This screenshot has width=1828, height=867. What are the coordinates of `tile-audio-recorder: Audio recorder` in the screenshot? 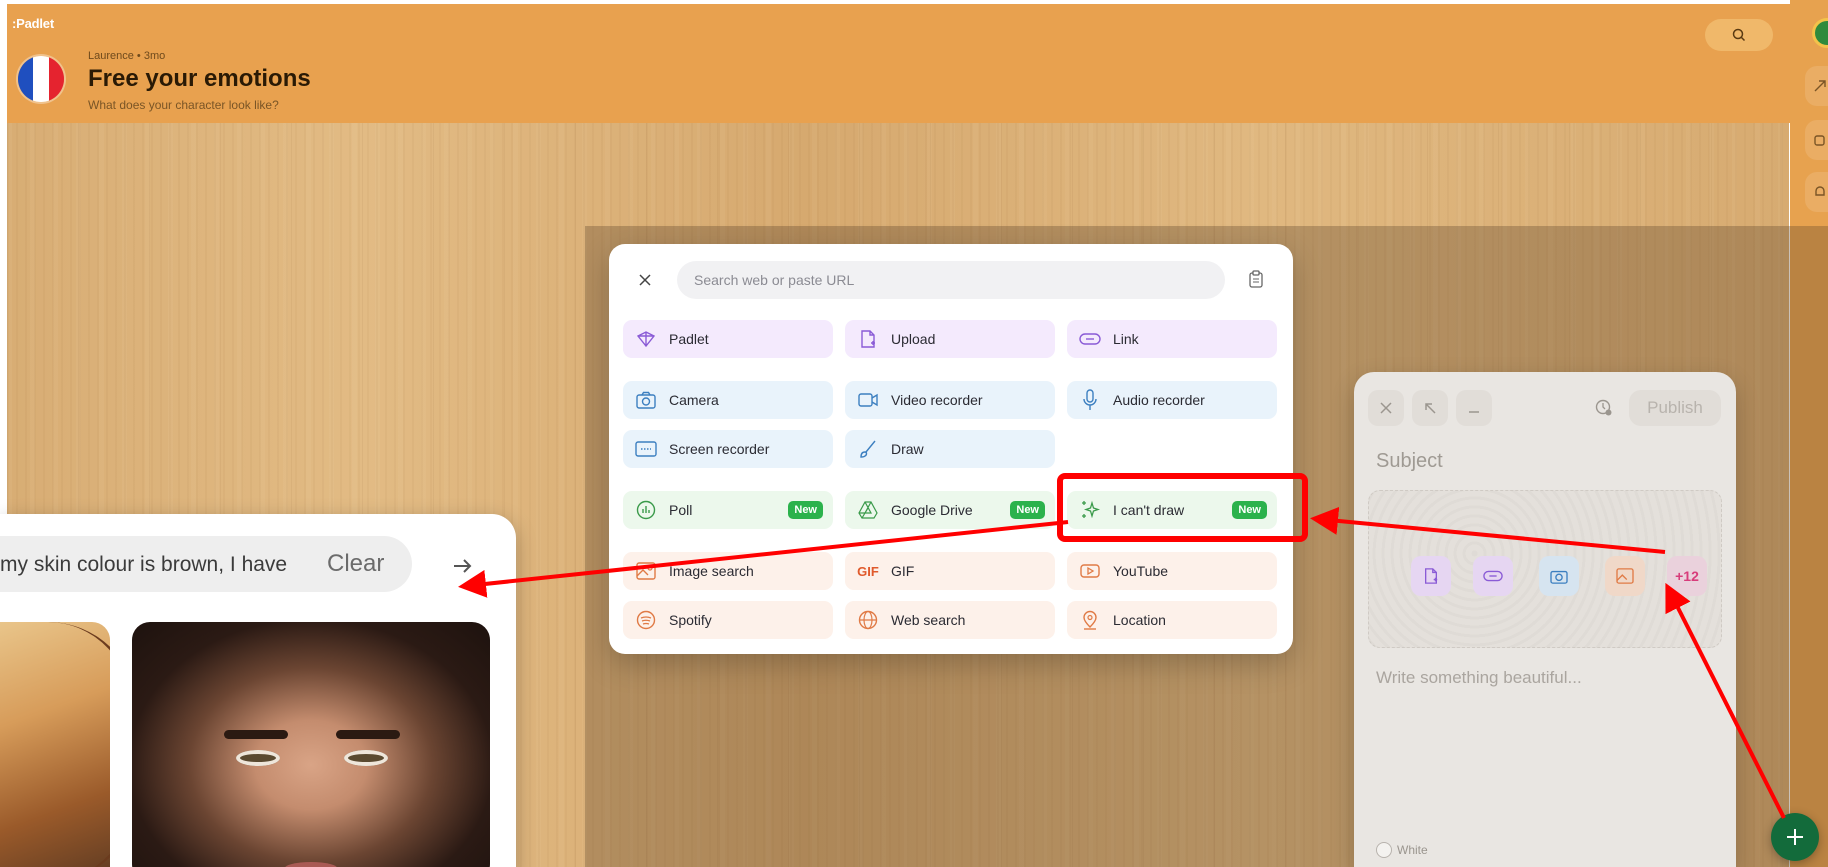 It's located at (1172, 400).